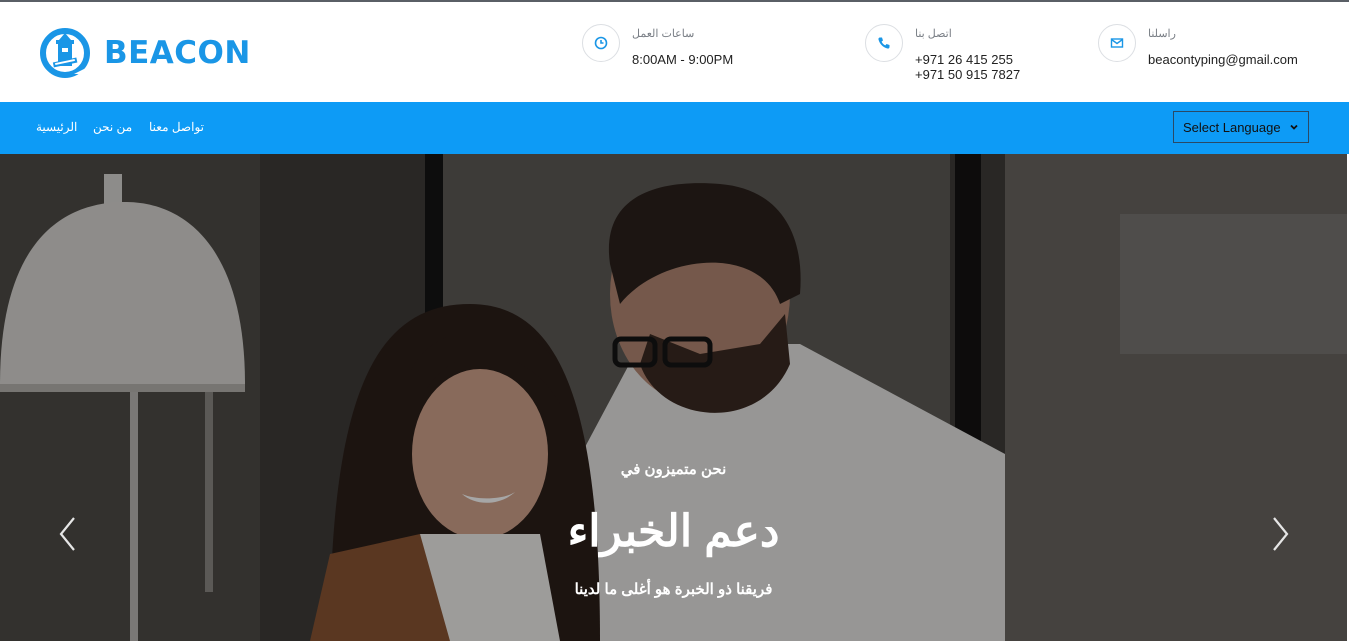  I want to click on hero-description: فريقنا ذو الخبرة هو أغلى ما لدينا, so click(673, 589).